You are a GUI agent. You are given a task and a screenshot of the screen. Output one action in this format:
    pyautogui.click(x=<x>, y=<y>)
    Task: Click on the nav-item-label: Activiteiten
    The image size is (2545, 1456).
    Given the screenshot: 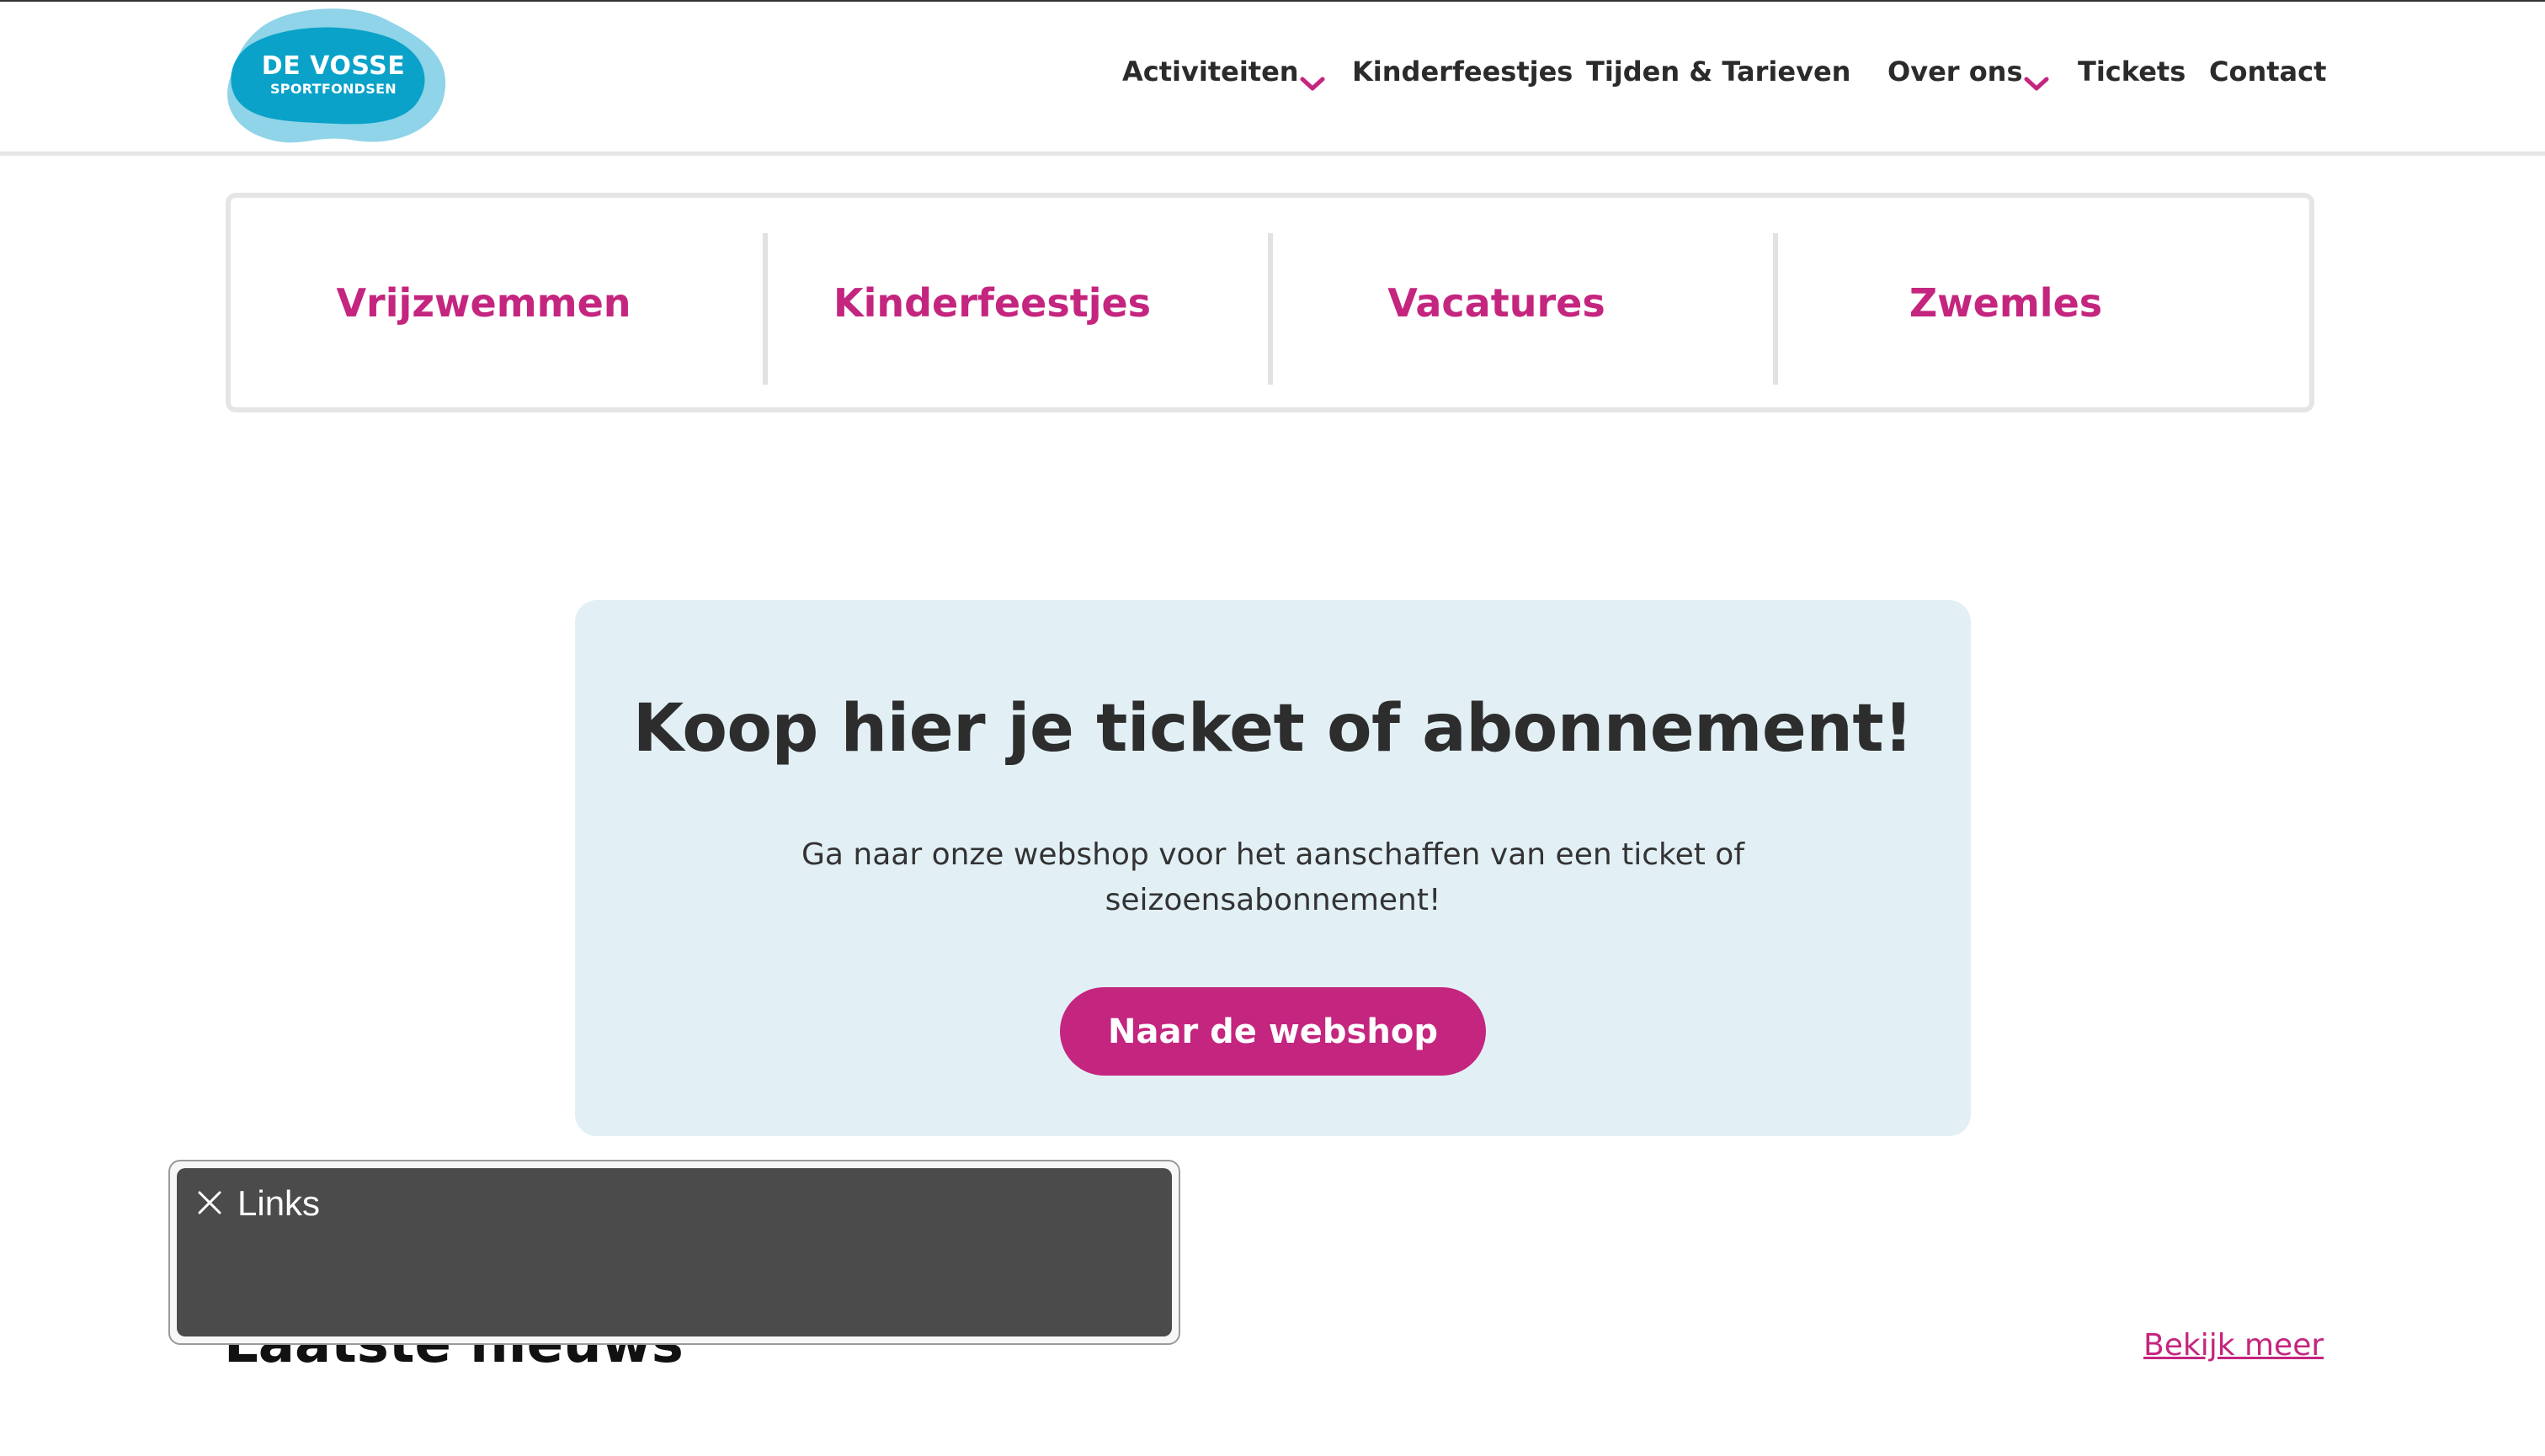 What is the action you would take?
    pyautogui.click(x=1210, y=72)
    